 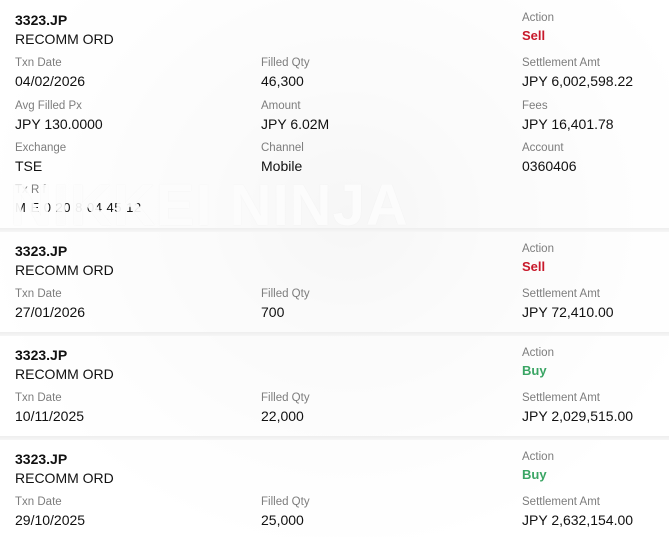 What do you see at coordinates (578, 520) in the screenshot?
I see `settlement-value: JPY 2,632,154.00` at bounding box center [578, 520].